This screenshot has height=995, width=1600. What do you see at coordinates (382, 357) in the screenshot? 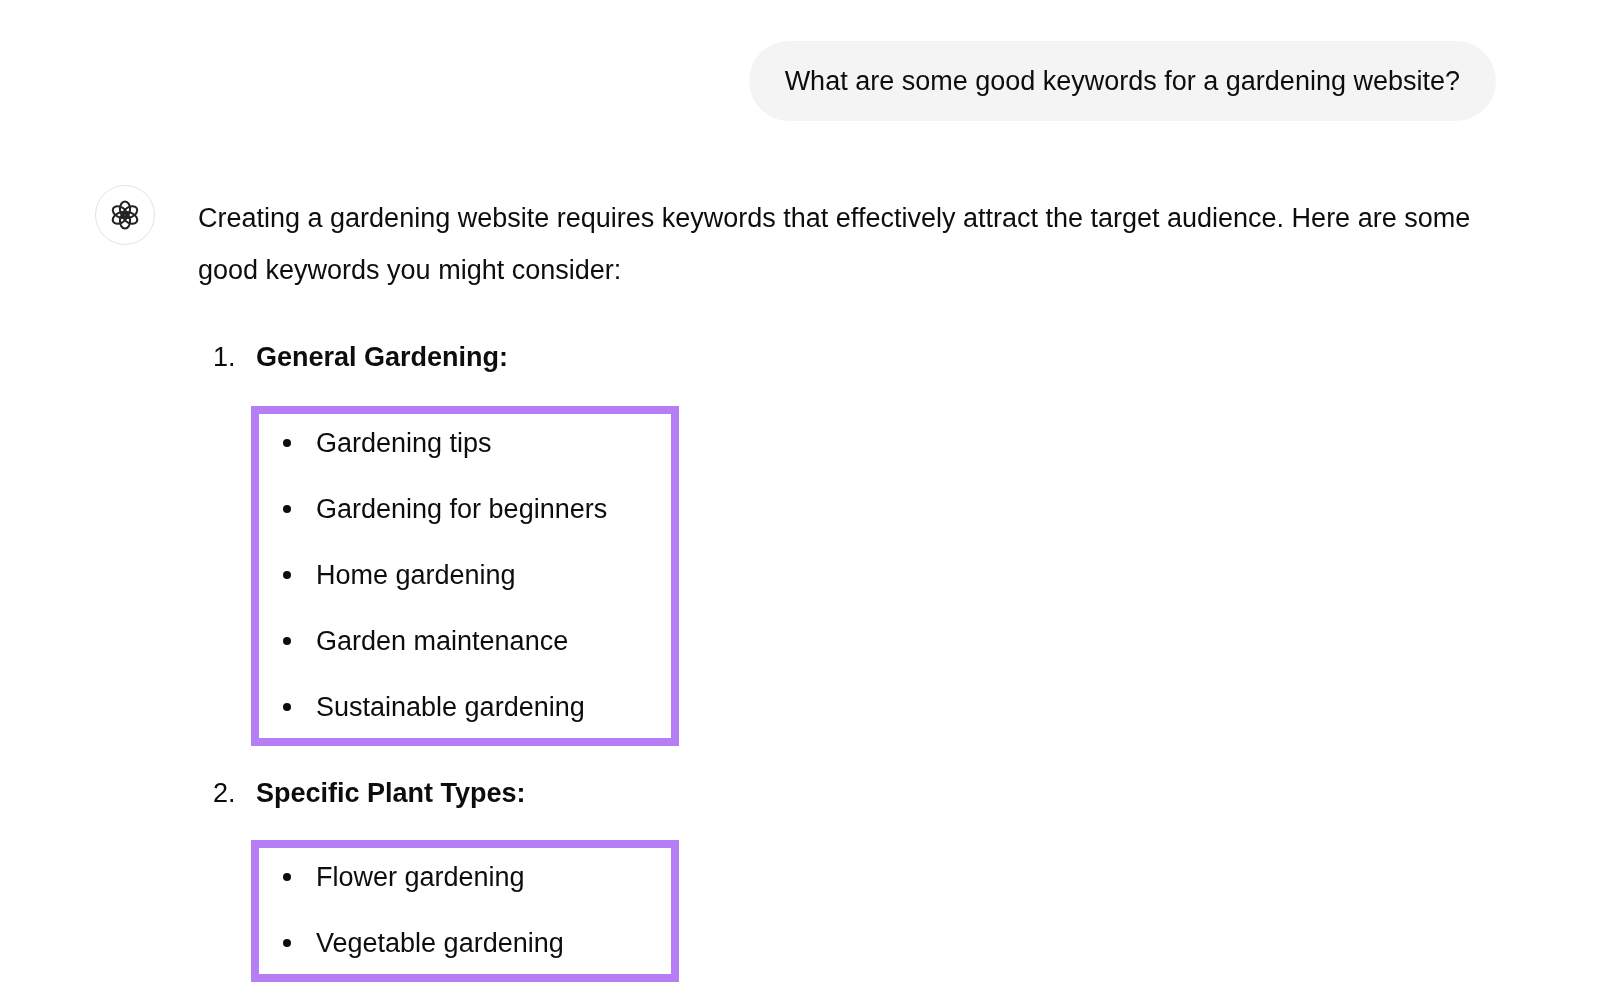
I see `section-title: General Gardening:` at bounding box center [382, 357].